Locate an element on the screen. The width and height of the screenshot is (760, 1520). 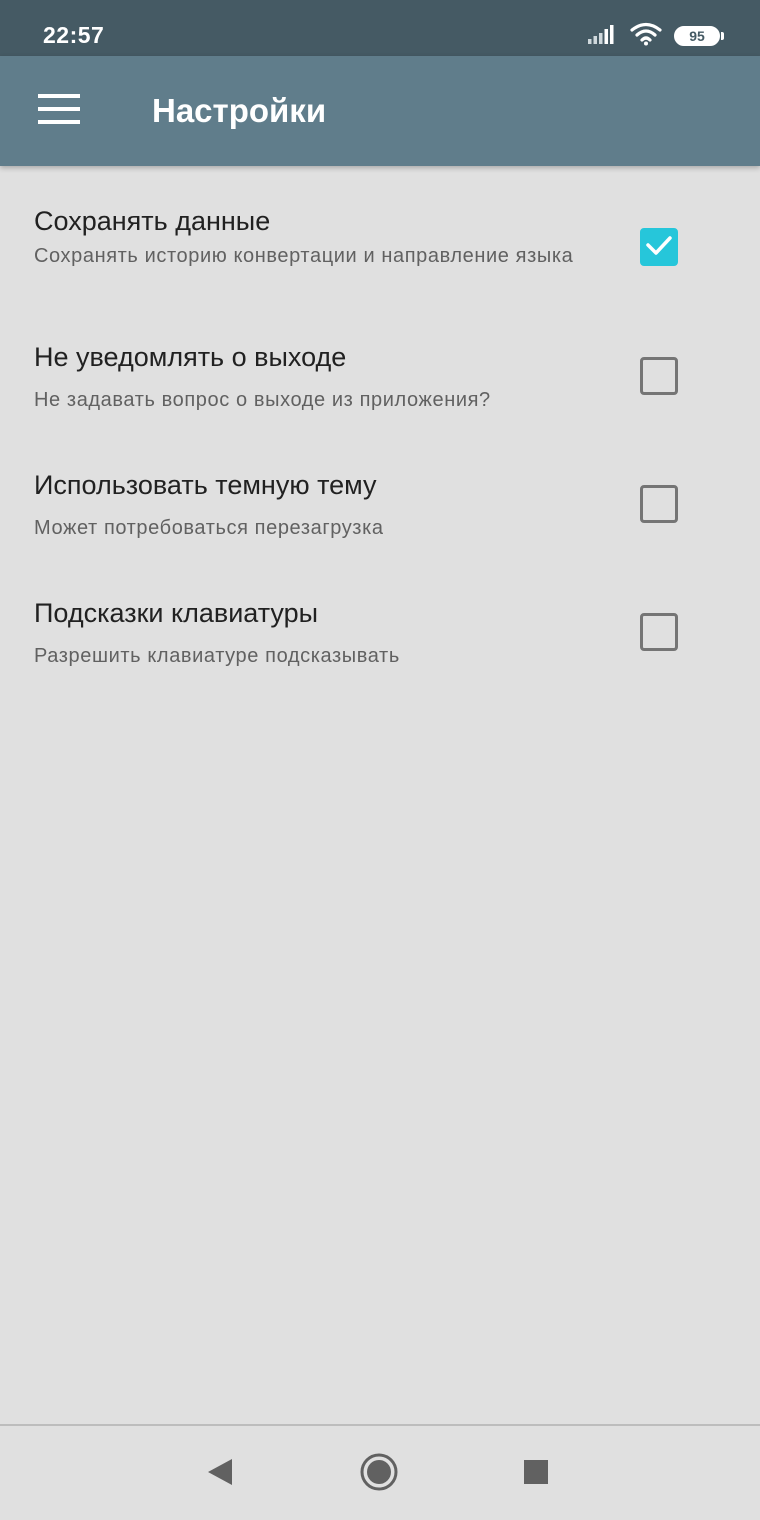
back-icon is located at coordinates (220, 1474).